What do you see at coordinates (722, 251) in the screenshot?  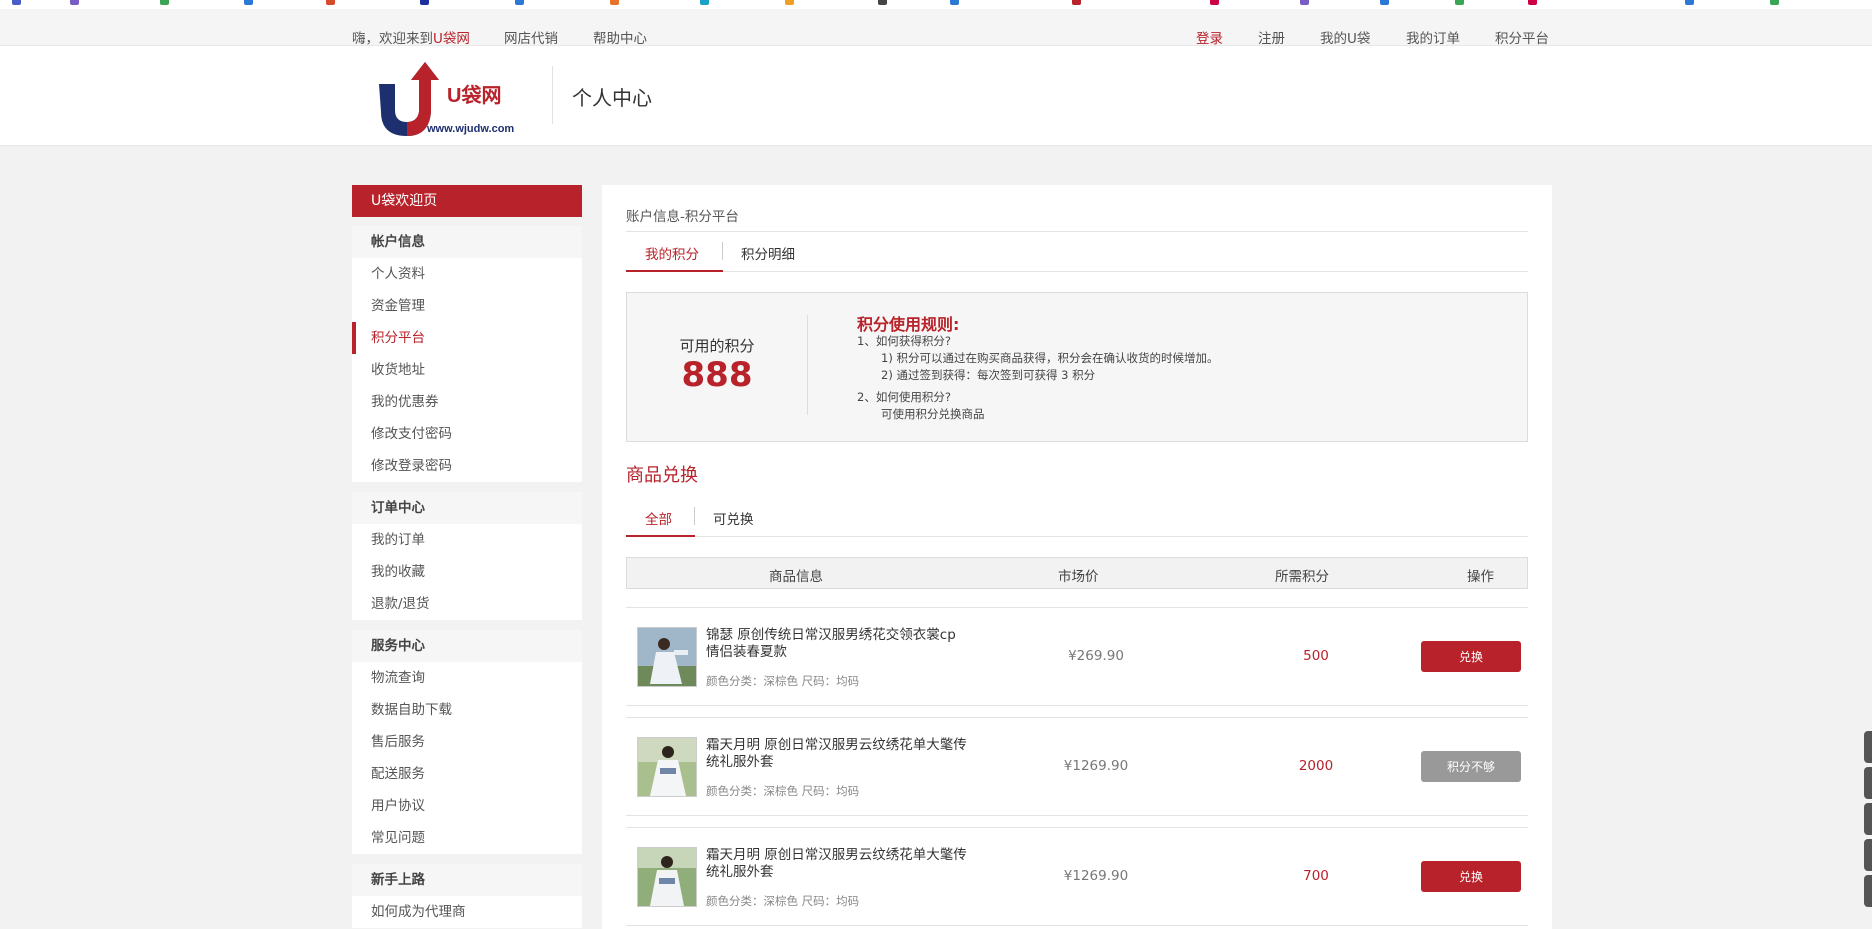 I see `tab-separator` at bounding box center [722, 251].